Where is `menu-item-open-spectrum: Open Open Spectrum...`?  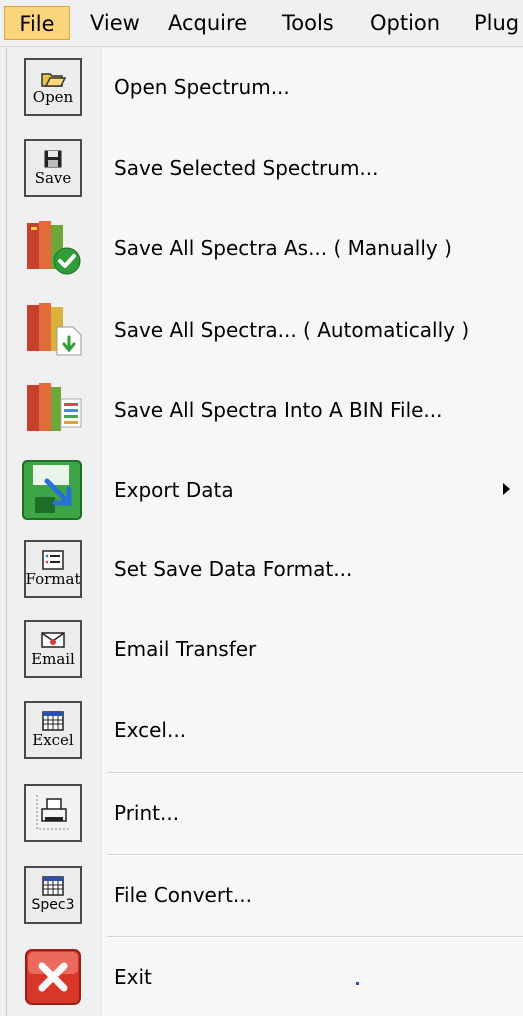 menu-item-open-spectrum: Open Open Spectrum... is located at coordinates (265, 87).